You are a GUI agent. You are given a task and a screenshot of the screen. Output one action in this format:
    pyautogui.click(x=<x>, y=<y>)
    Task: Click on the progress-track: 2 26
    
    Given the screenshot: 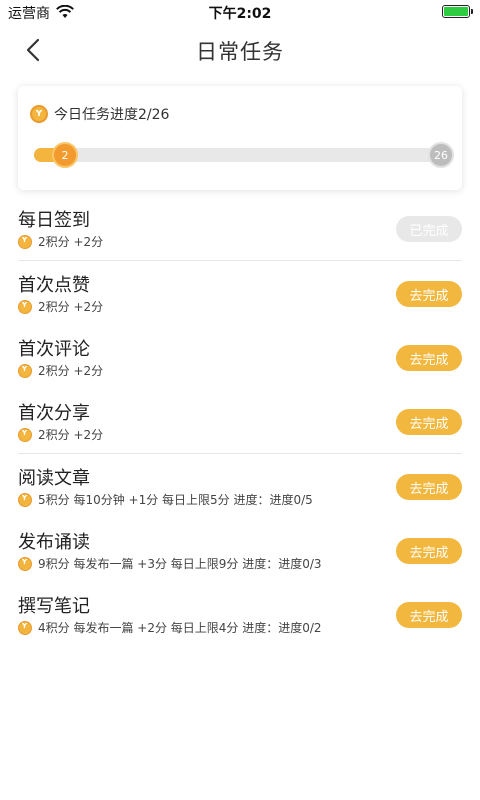 What is the action you would take?
    pyautogui.click(x=244, y=155)
    